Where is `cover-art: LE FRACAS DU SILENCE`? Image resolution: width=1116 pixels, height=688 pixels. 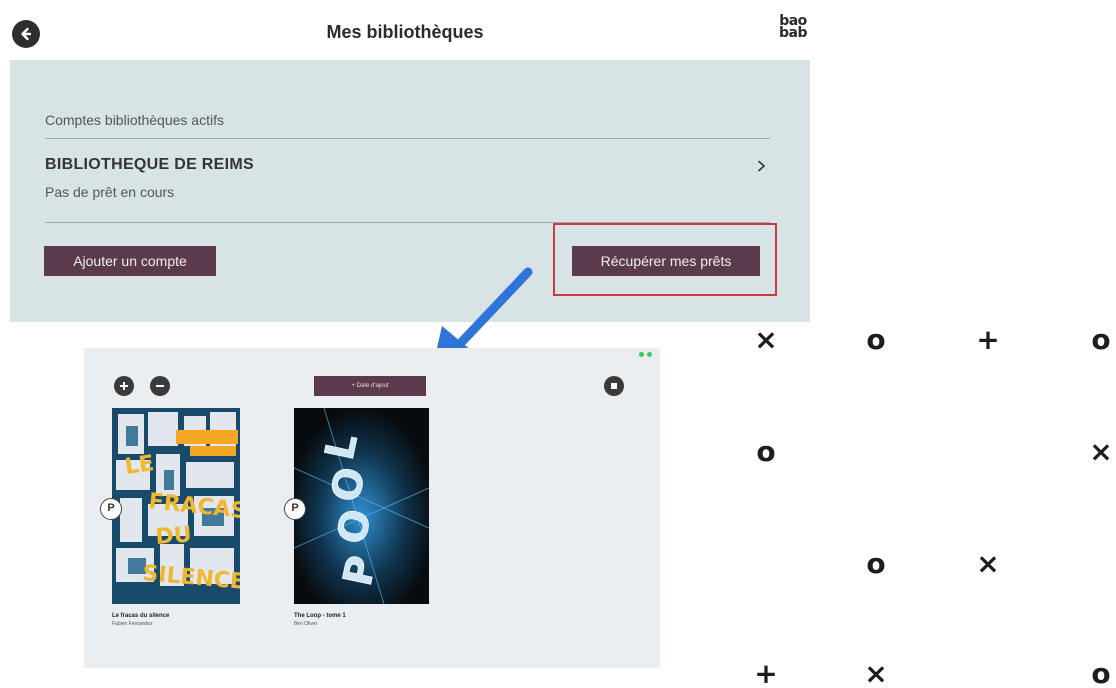
cover-art: LE FRACAS DU SILENCE is located at coordinates (176, 506).